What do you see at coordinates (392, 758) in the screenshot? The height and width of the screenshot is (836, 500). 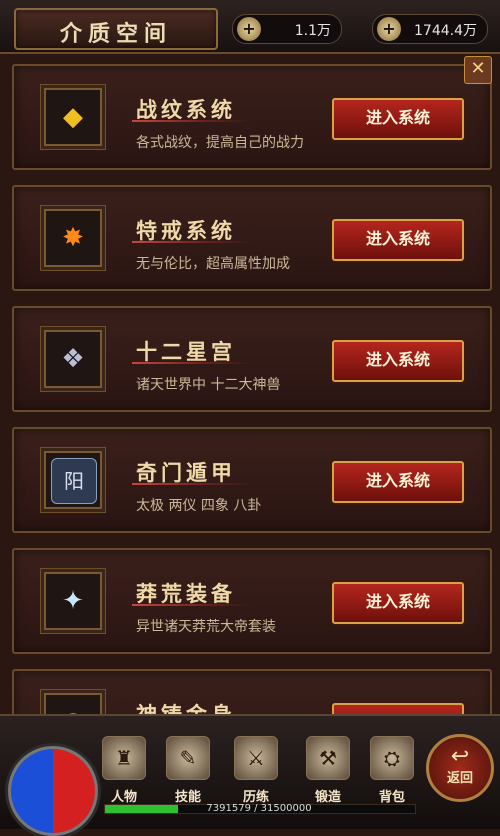 I see `backpack-icon: ⛭` at bounding box center [392, 758].